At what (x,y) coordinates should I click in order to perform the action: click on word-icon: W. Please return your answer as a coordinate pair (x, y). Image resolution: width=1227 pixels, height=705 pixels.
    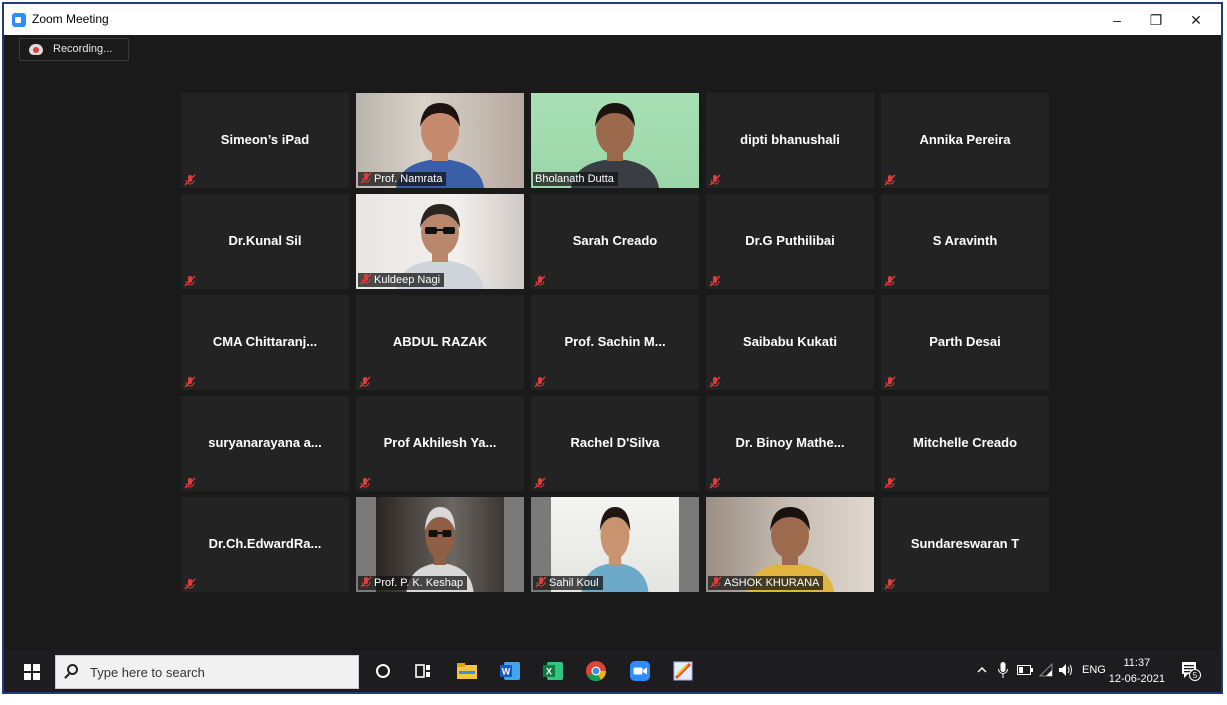
    Looking at the image, I should click on (510, 671).